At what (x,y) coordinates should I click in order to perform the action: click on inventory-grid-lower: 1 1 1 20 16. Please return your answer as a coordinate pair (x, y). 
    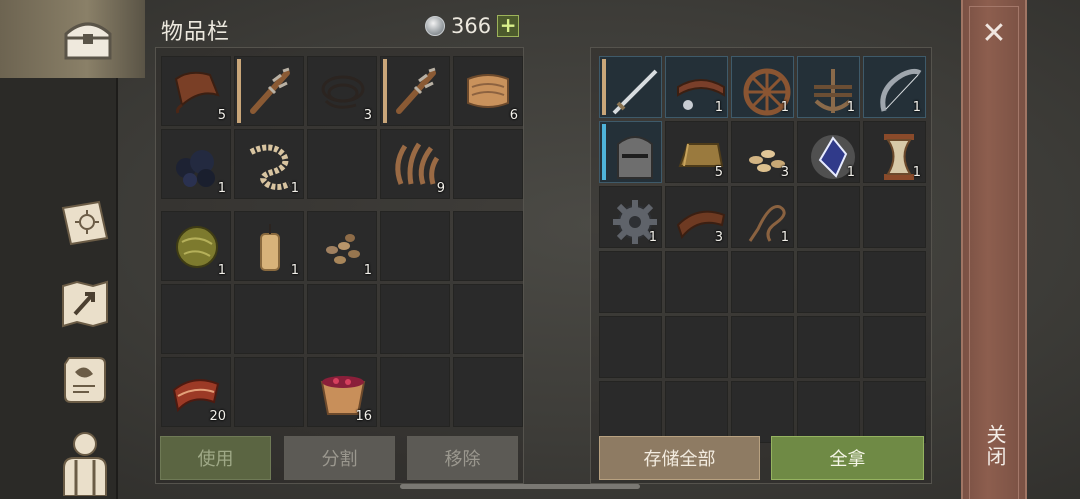
    Looking at the image, I should click on (342, 319).